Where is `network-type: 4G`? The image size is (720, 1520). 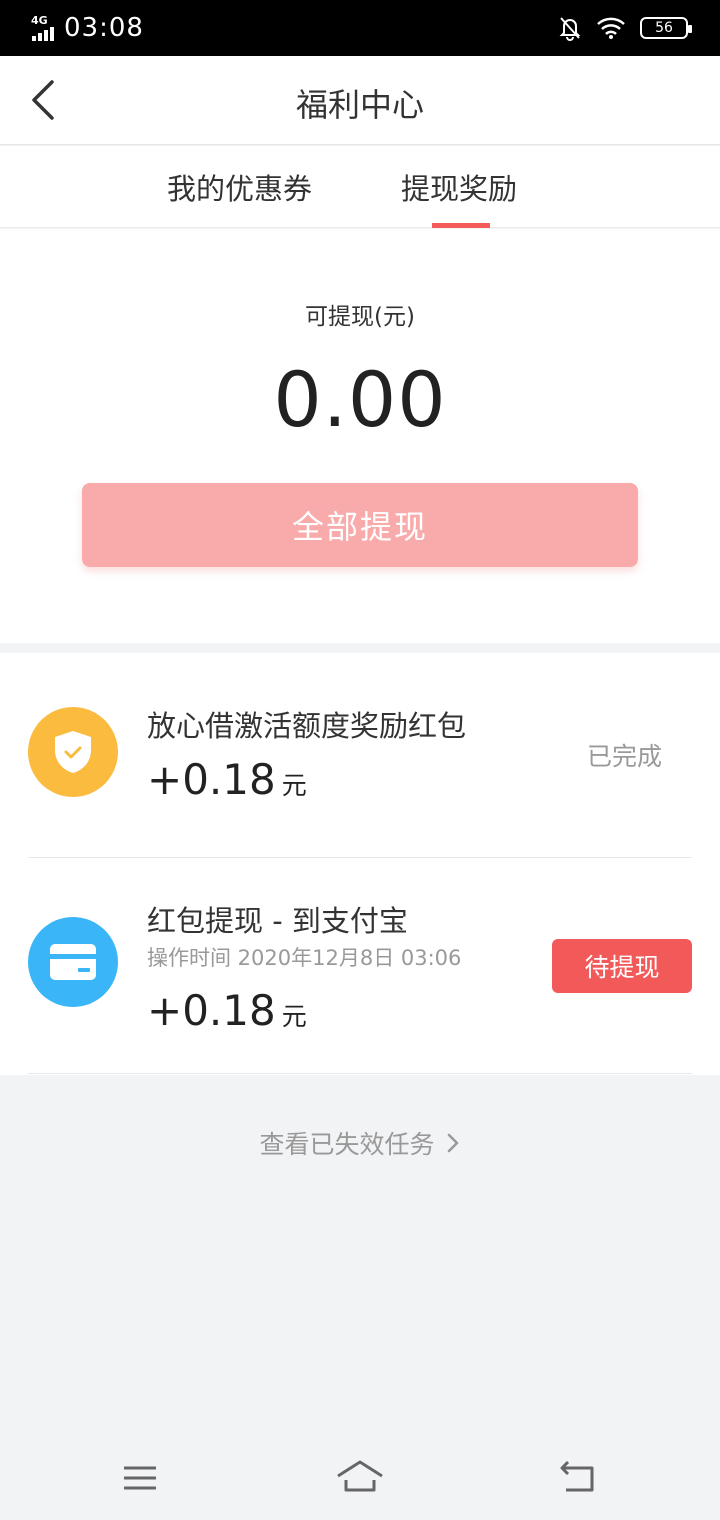 network-type: 4G is located at coordinates (39, 20).